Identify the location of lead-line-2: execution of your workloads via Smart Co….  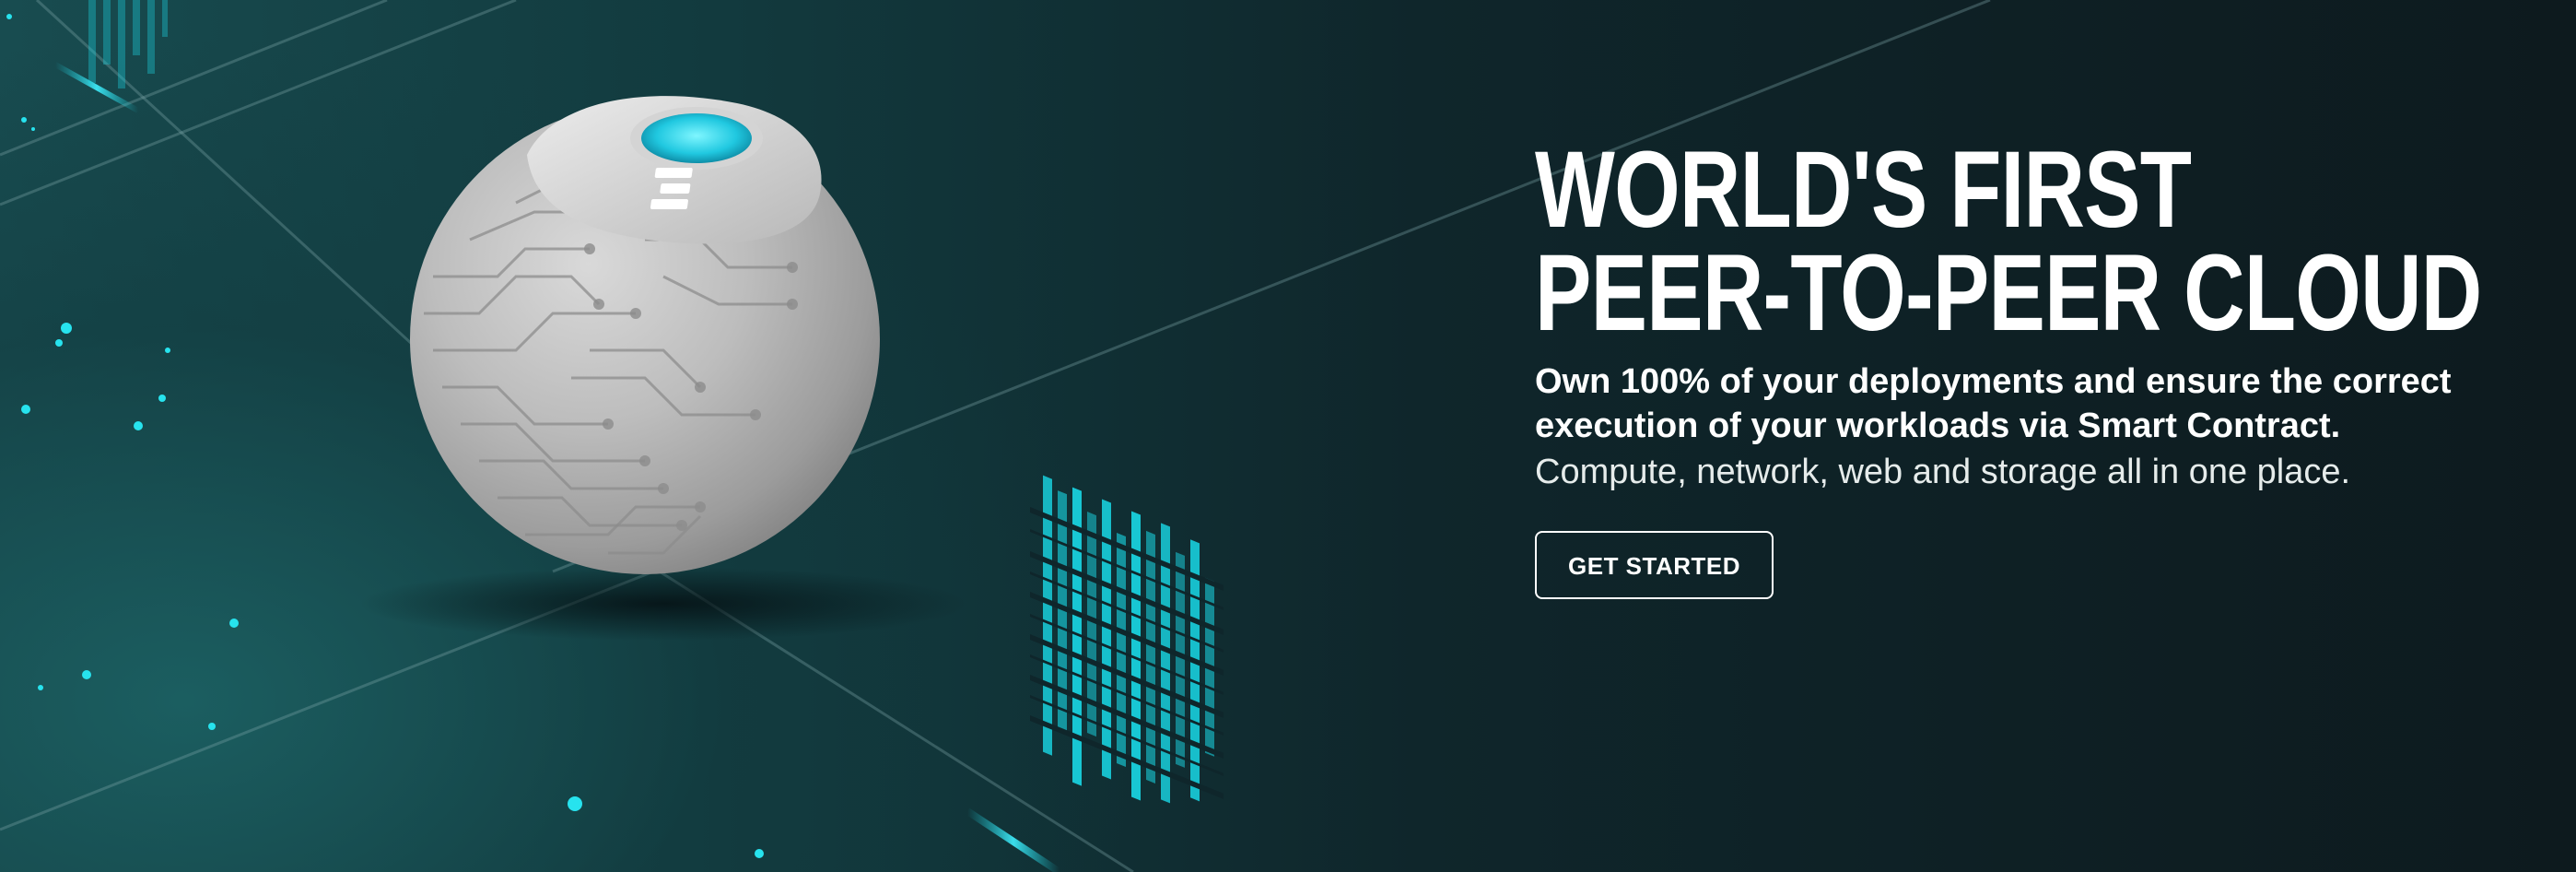
(1938, 426).